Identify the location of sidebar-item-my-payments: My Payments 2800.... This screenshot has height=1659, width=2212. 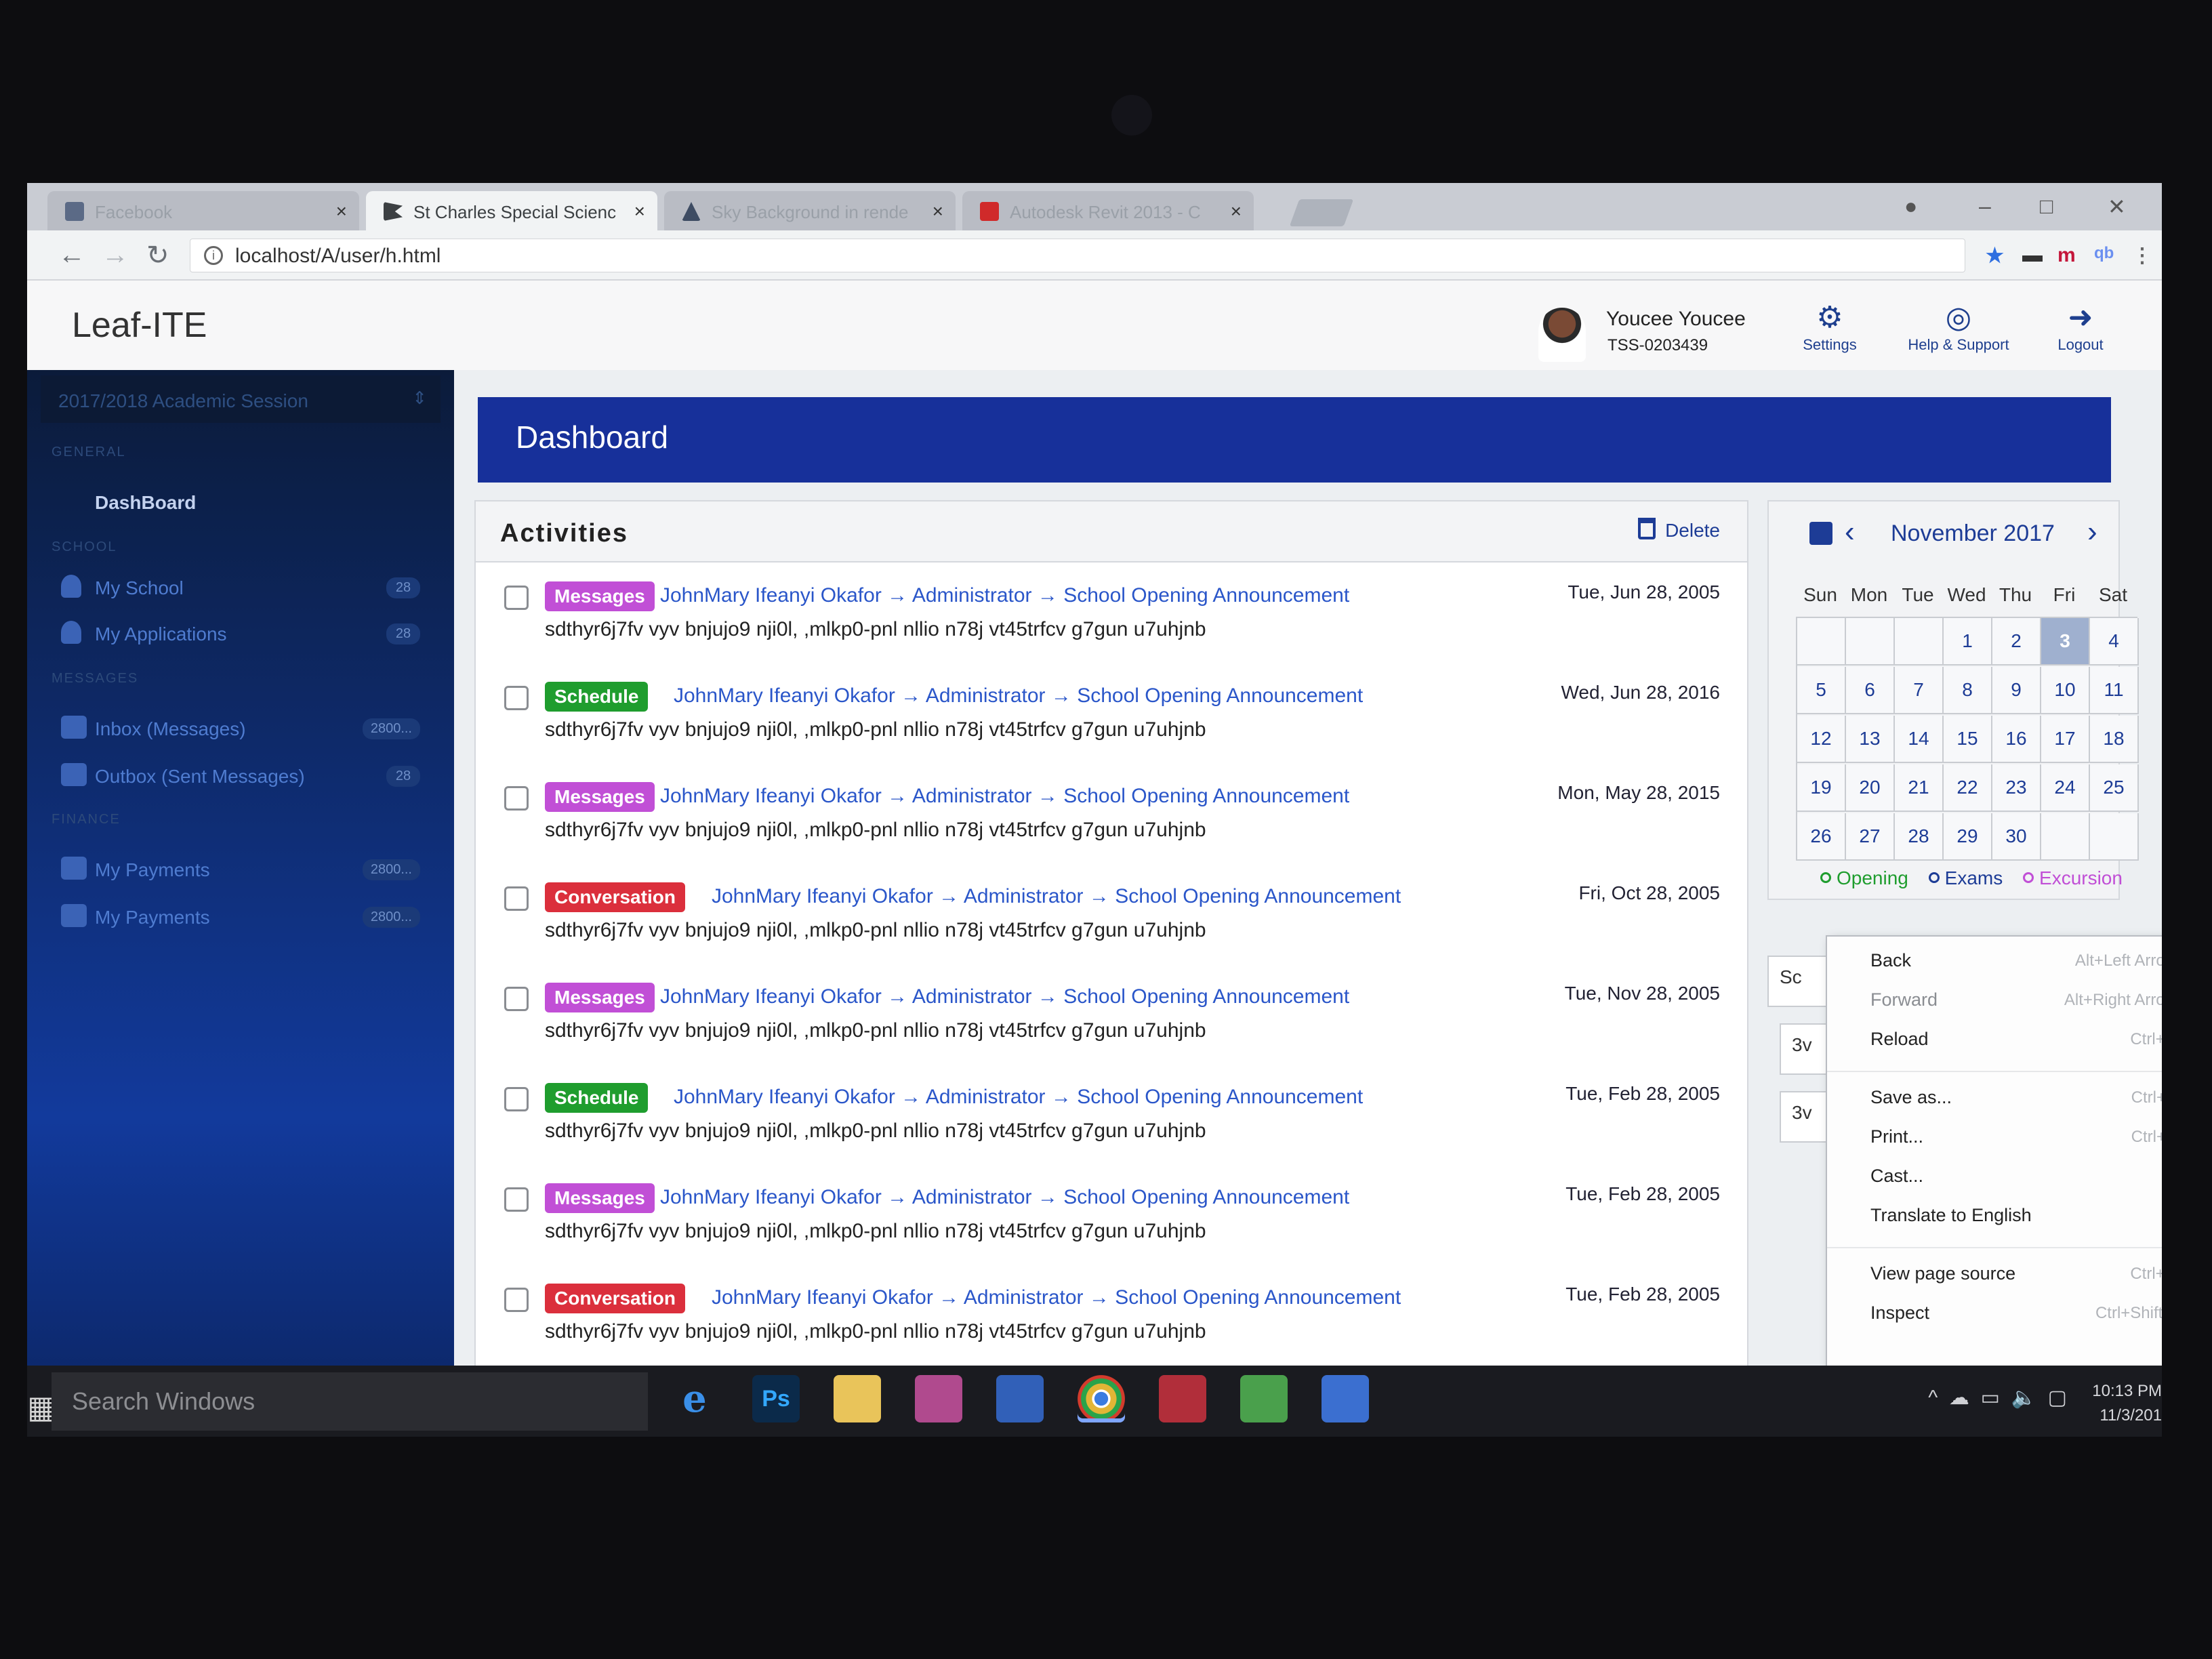
(248, 869).